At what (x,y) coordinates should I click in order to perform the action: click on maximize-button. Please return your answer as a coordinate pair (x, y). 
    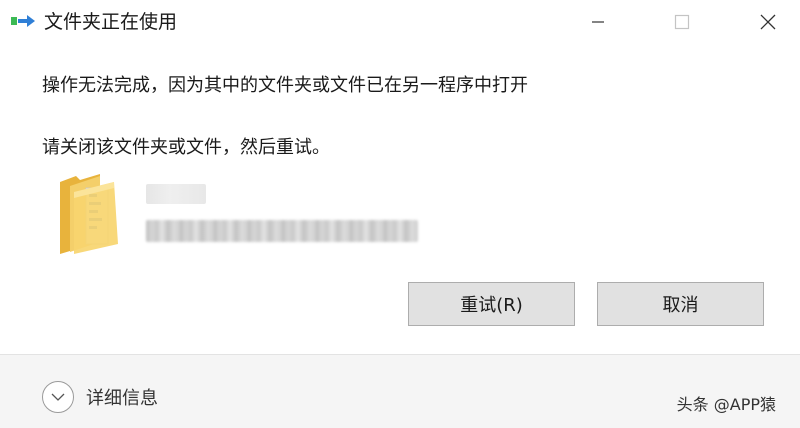
    Looking at the image, I should click on (682, 22).